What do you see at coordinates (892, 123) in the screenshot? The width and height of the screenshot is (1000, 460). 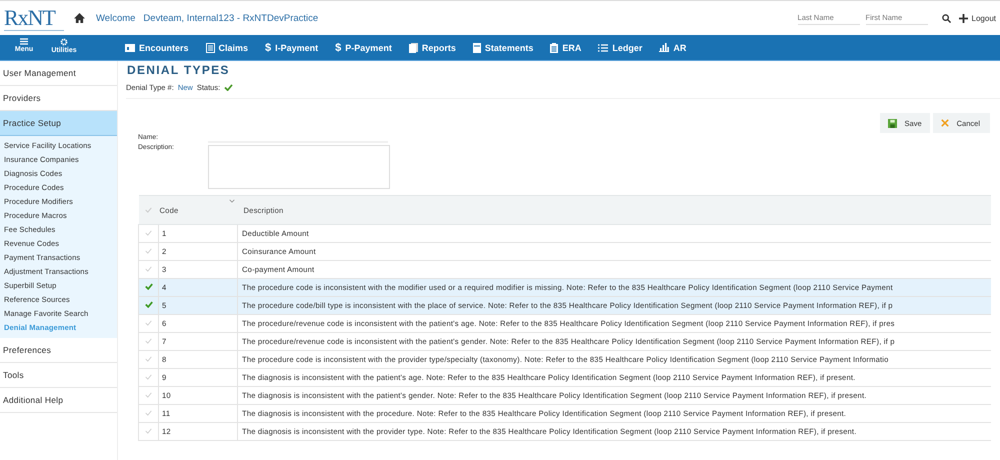 I see `save-icon` at bounding box center [892, 123].